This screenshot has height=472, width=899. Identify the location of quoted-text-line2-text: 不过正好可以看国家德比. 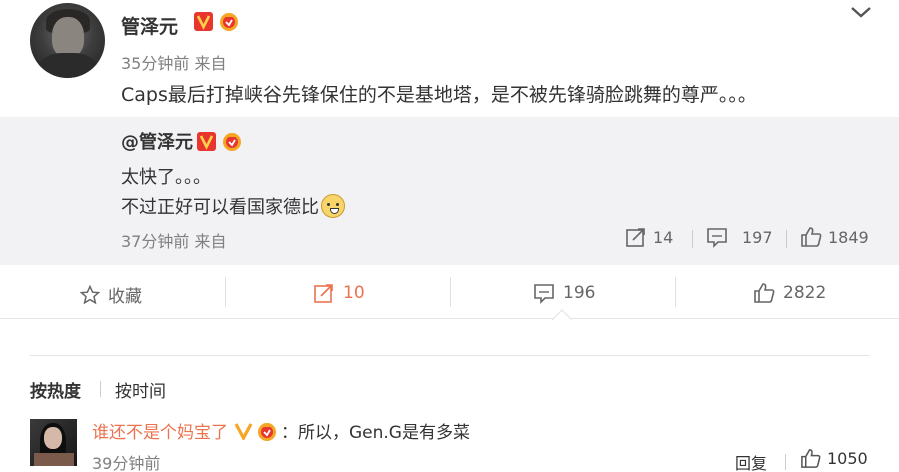
(220, 207).